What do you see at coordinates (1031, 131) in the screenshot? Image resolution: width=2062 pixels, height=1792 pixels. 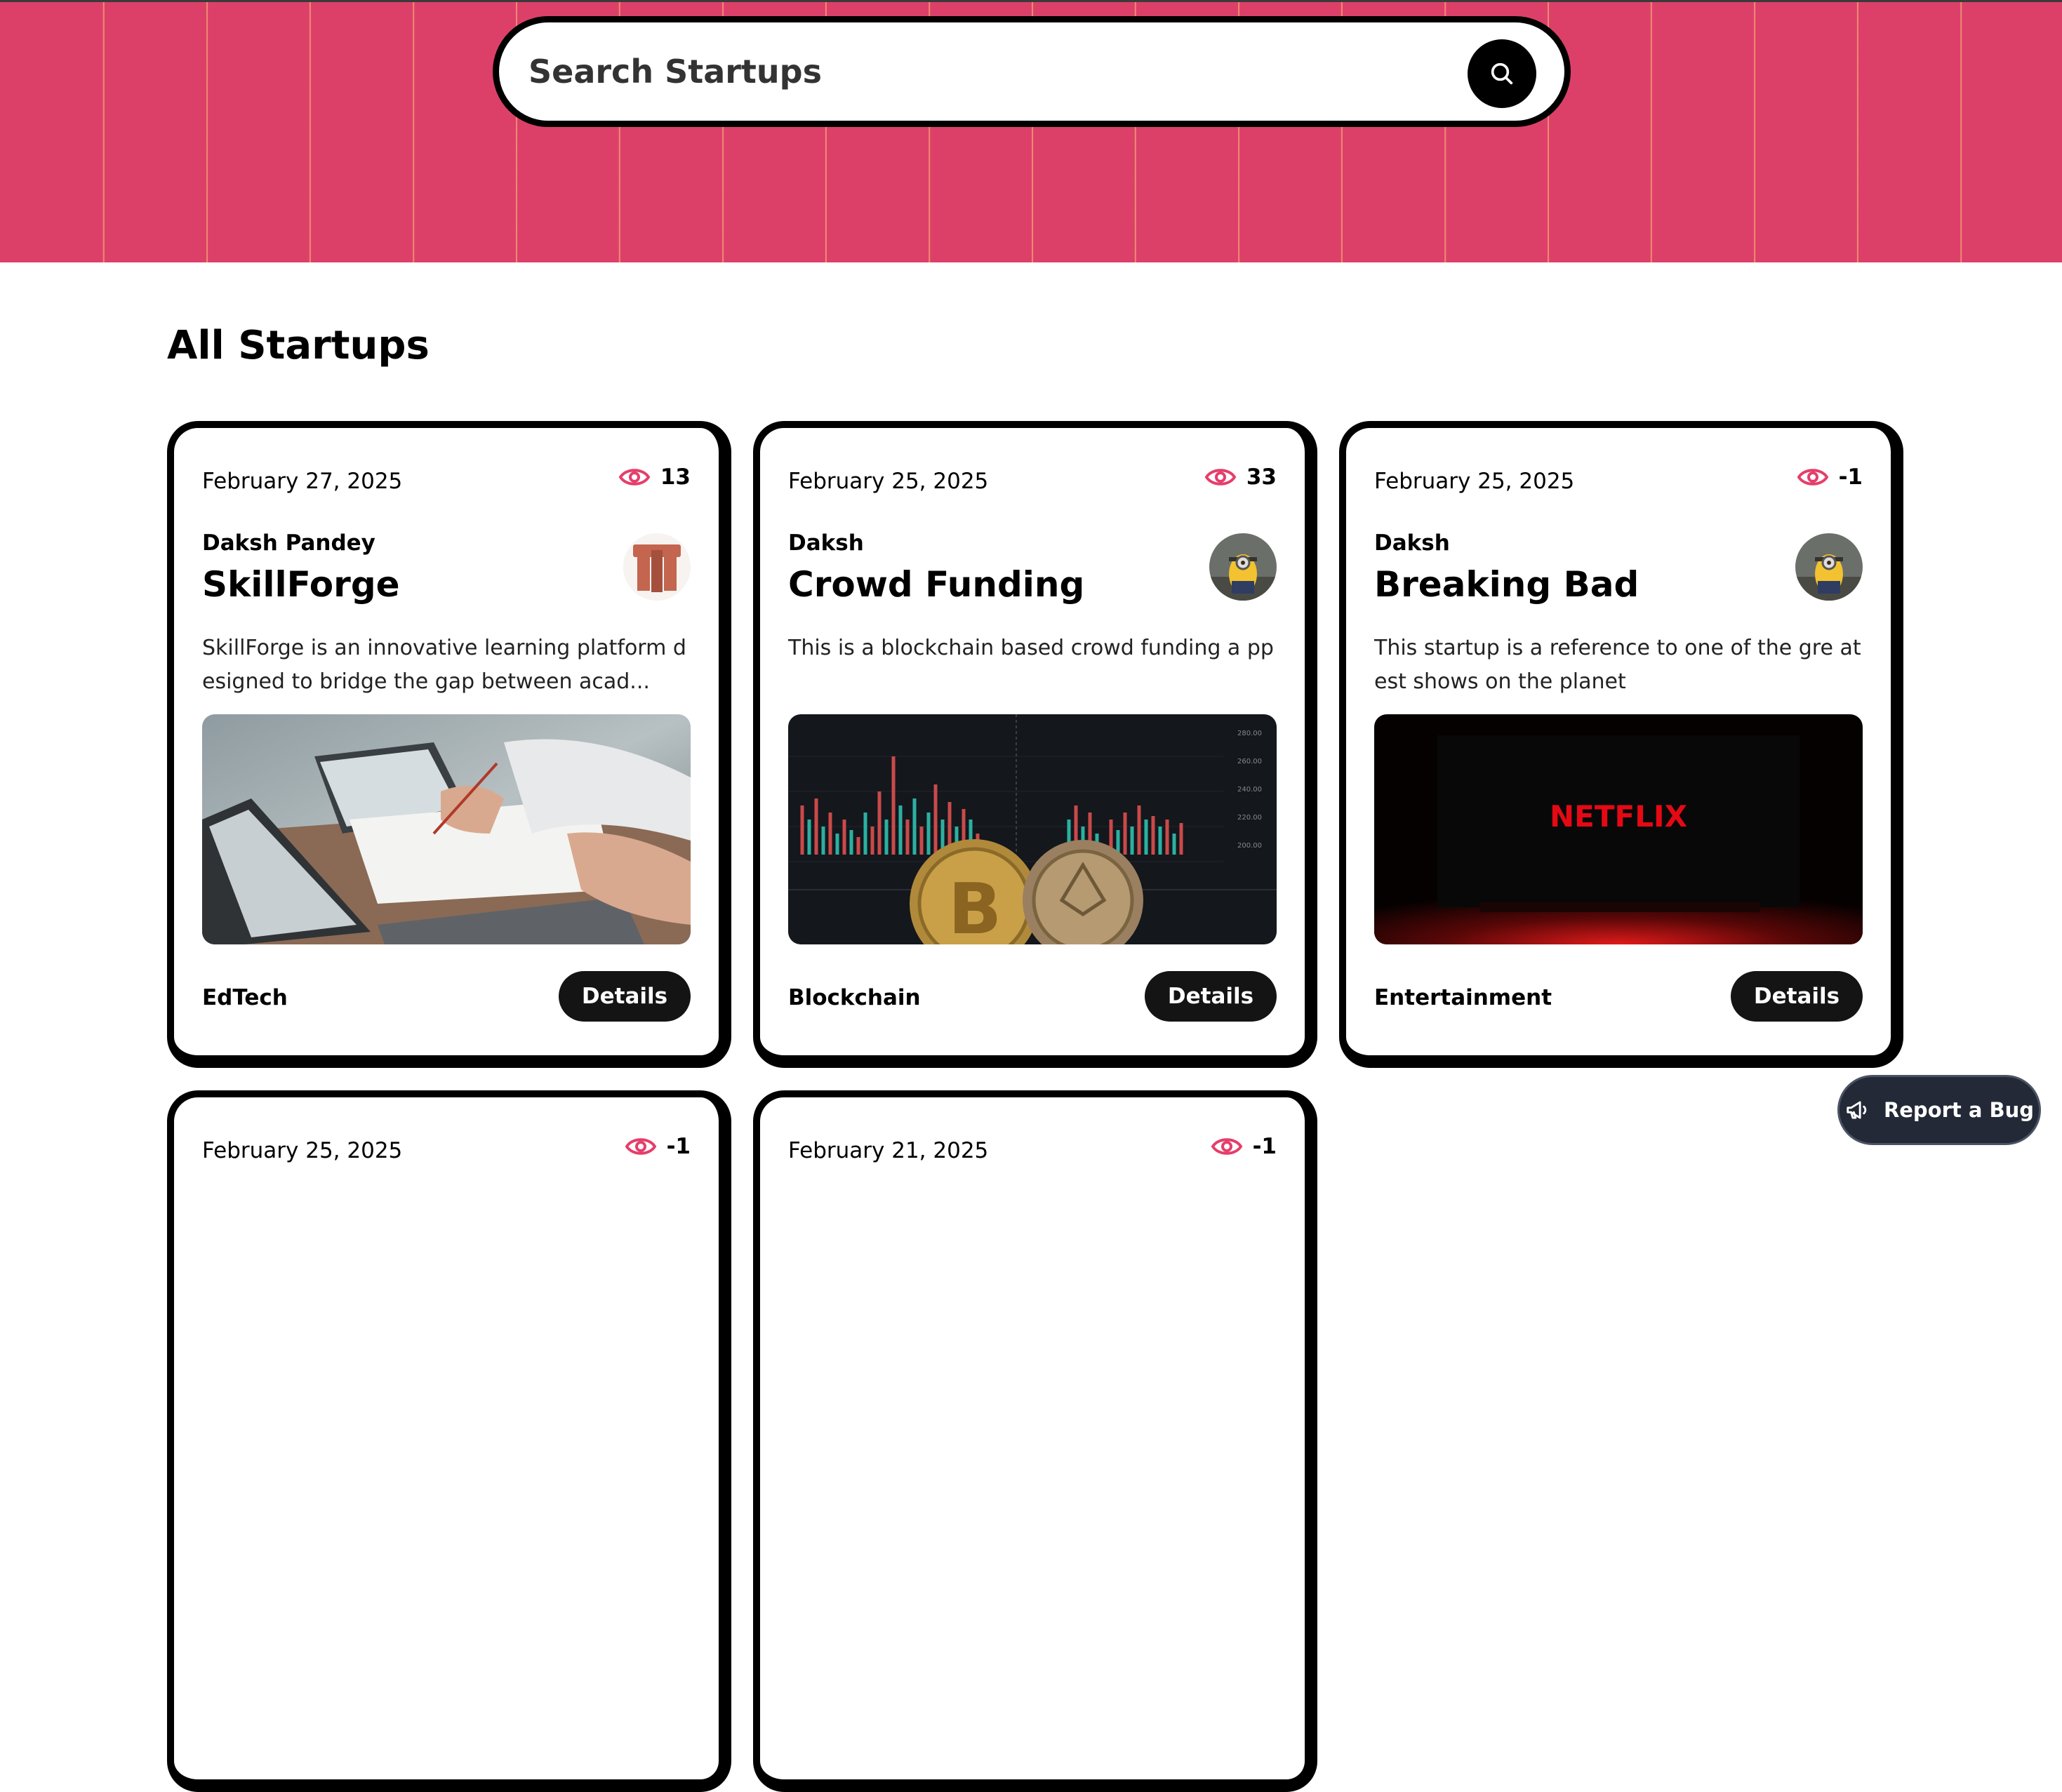 I see `hero-banner` at bounding box center [1031, 131].